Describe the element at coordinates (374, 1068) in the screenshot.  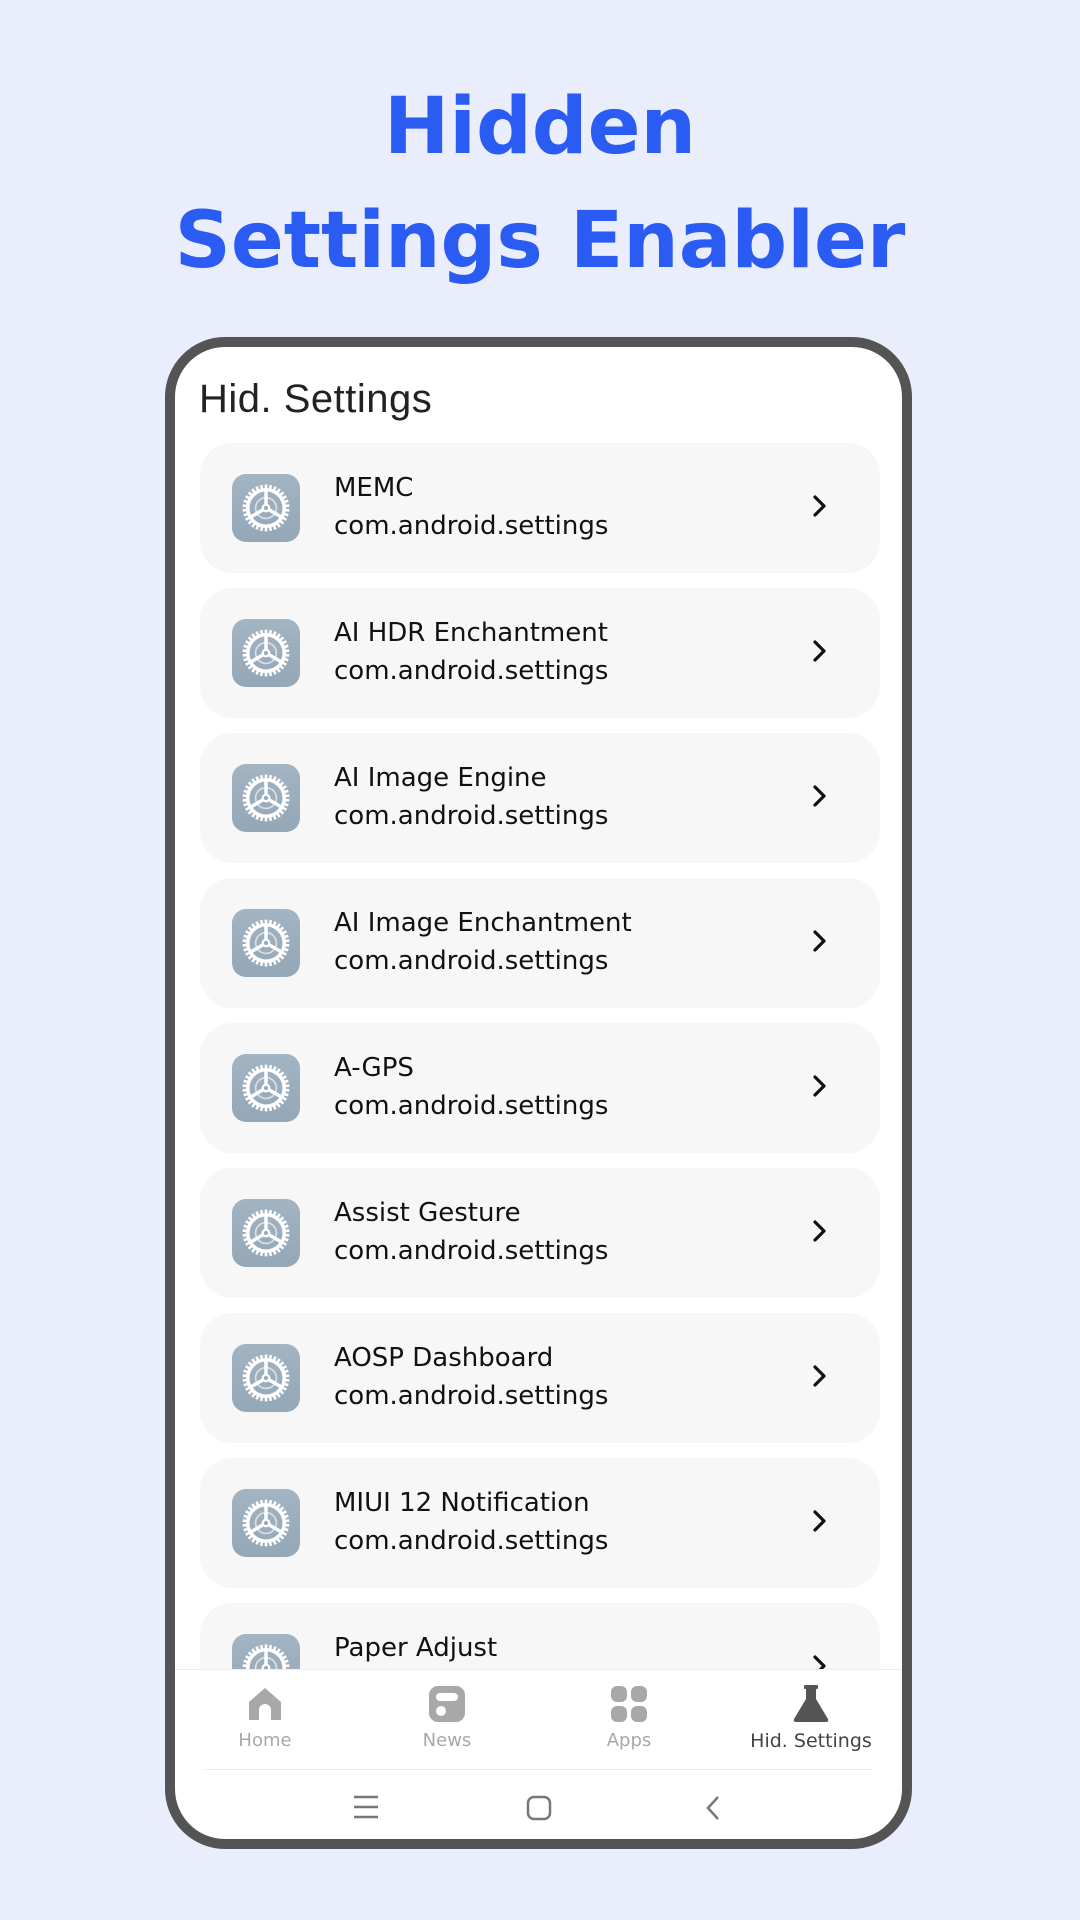
I see `item-title: A-GPS` at that location.